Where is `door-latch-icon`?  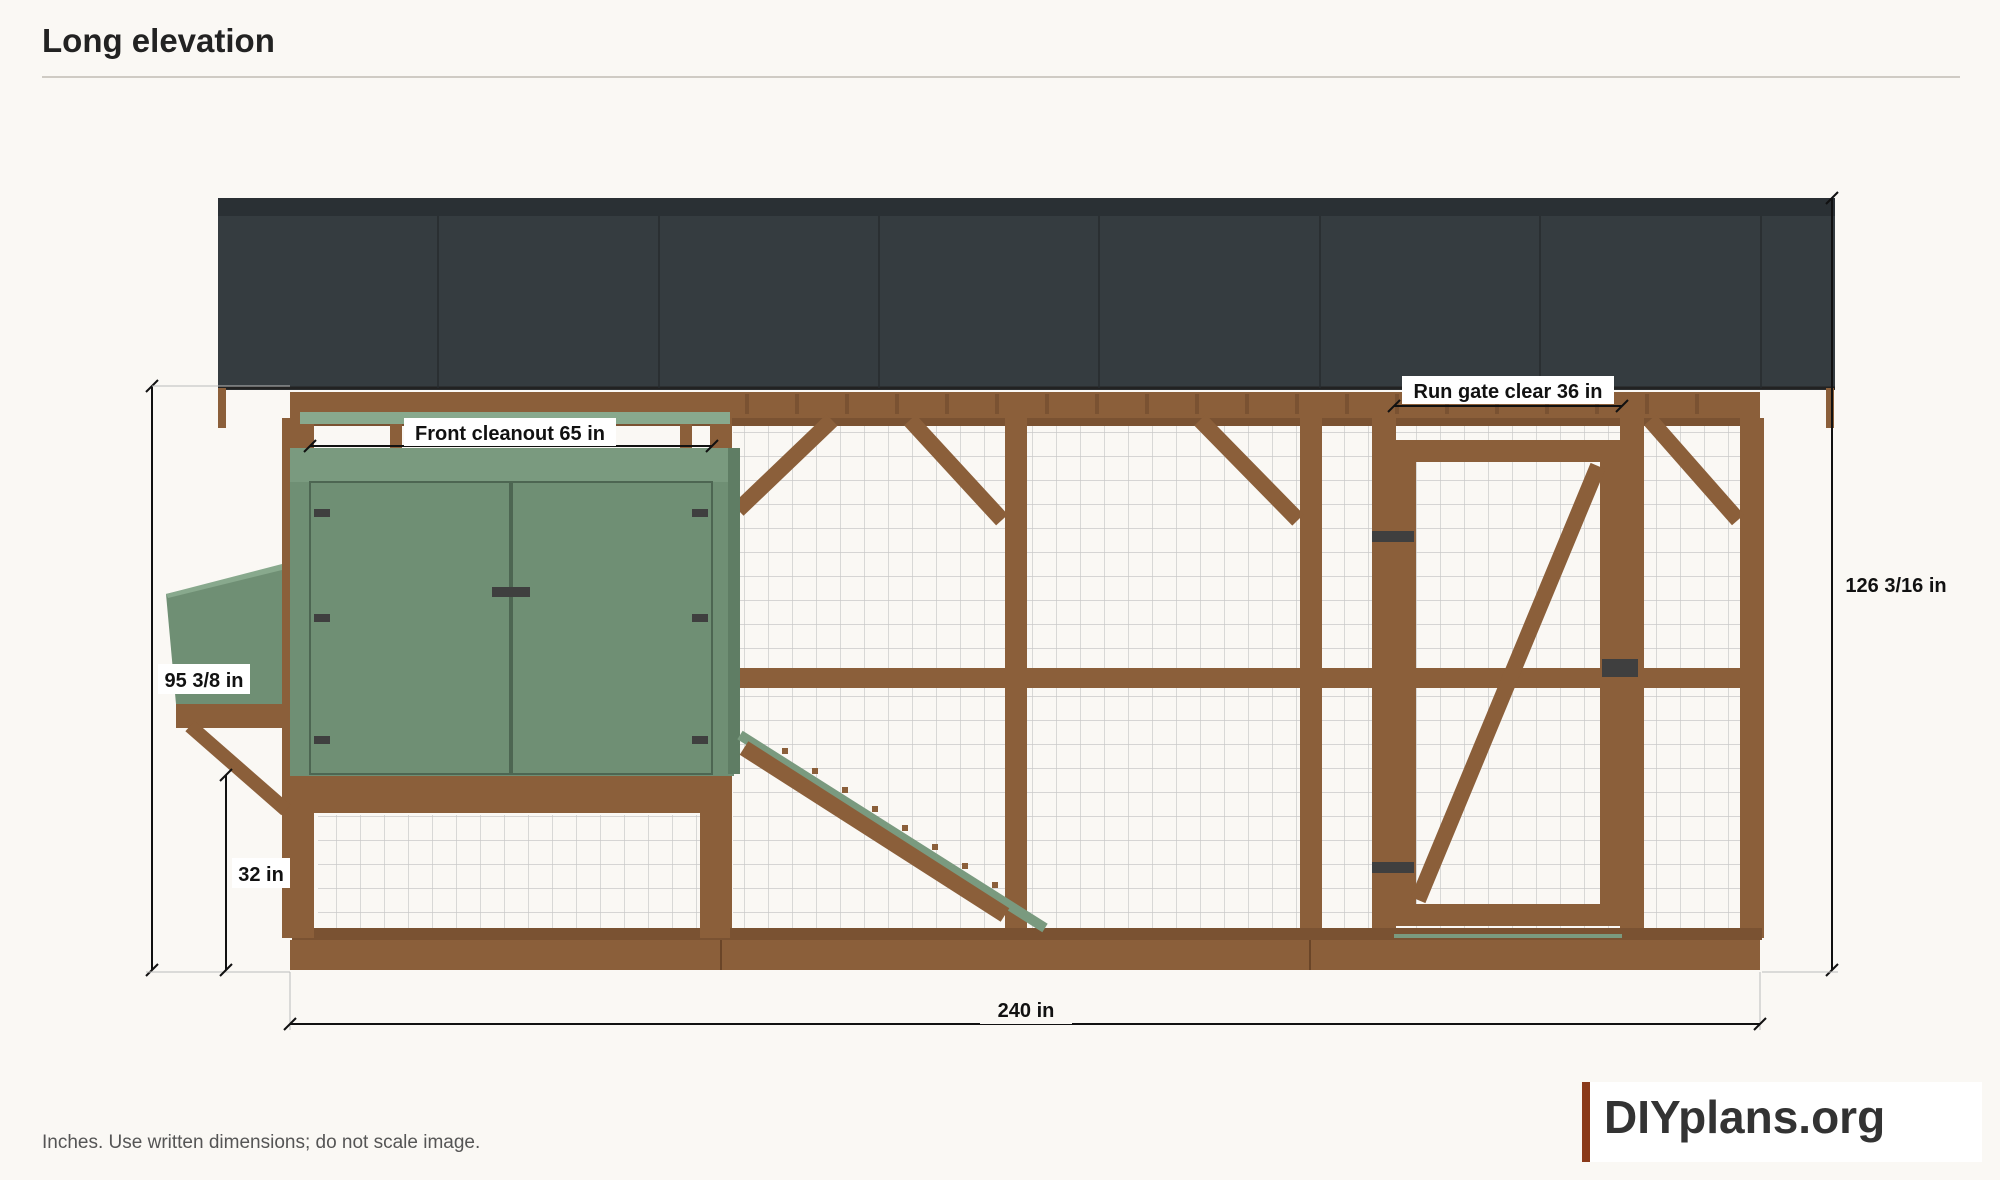 door-latch-icon is located at coordinates (511, 592).